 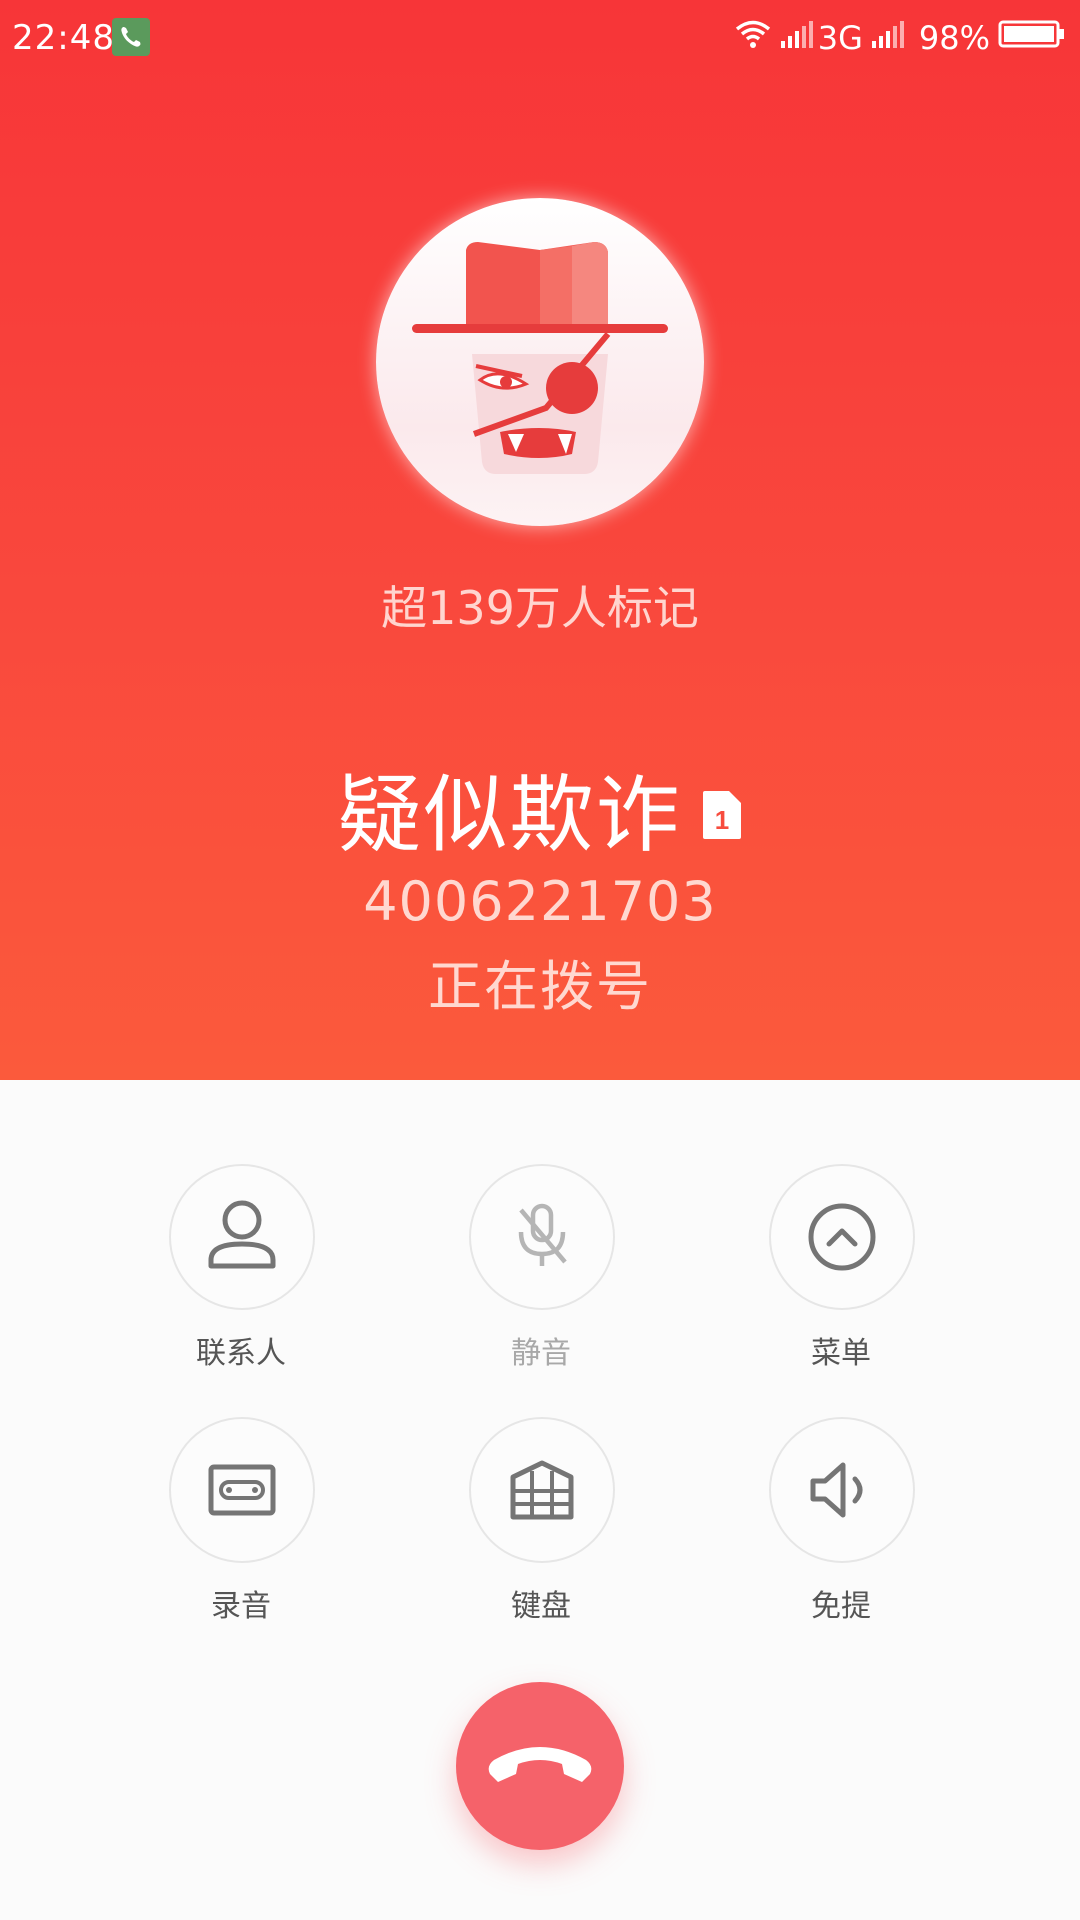 What do you see at coordinates (241, 1606) in the screenshot?
I see `record-label: 录音` at bounding box center [241, 1606].